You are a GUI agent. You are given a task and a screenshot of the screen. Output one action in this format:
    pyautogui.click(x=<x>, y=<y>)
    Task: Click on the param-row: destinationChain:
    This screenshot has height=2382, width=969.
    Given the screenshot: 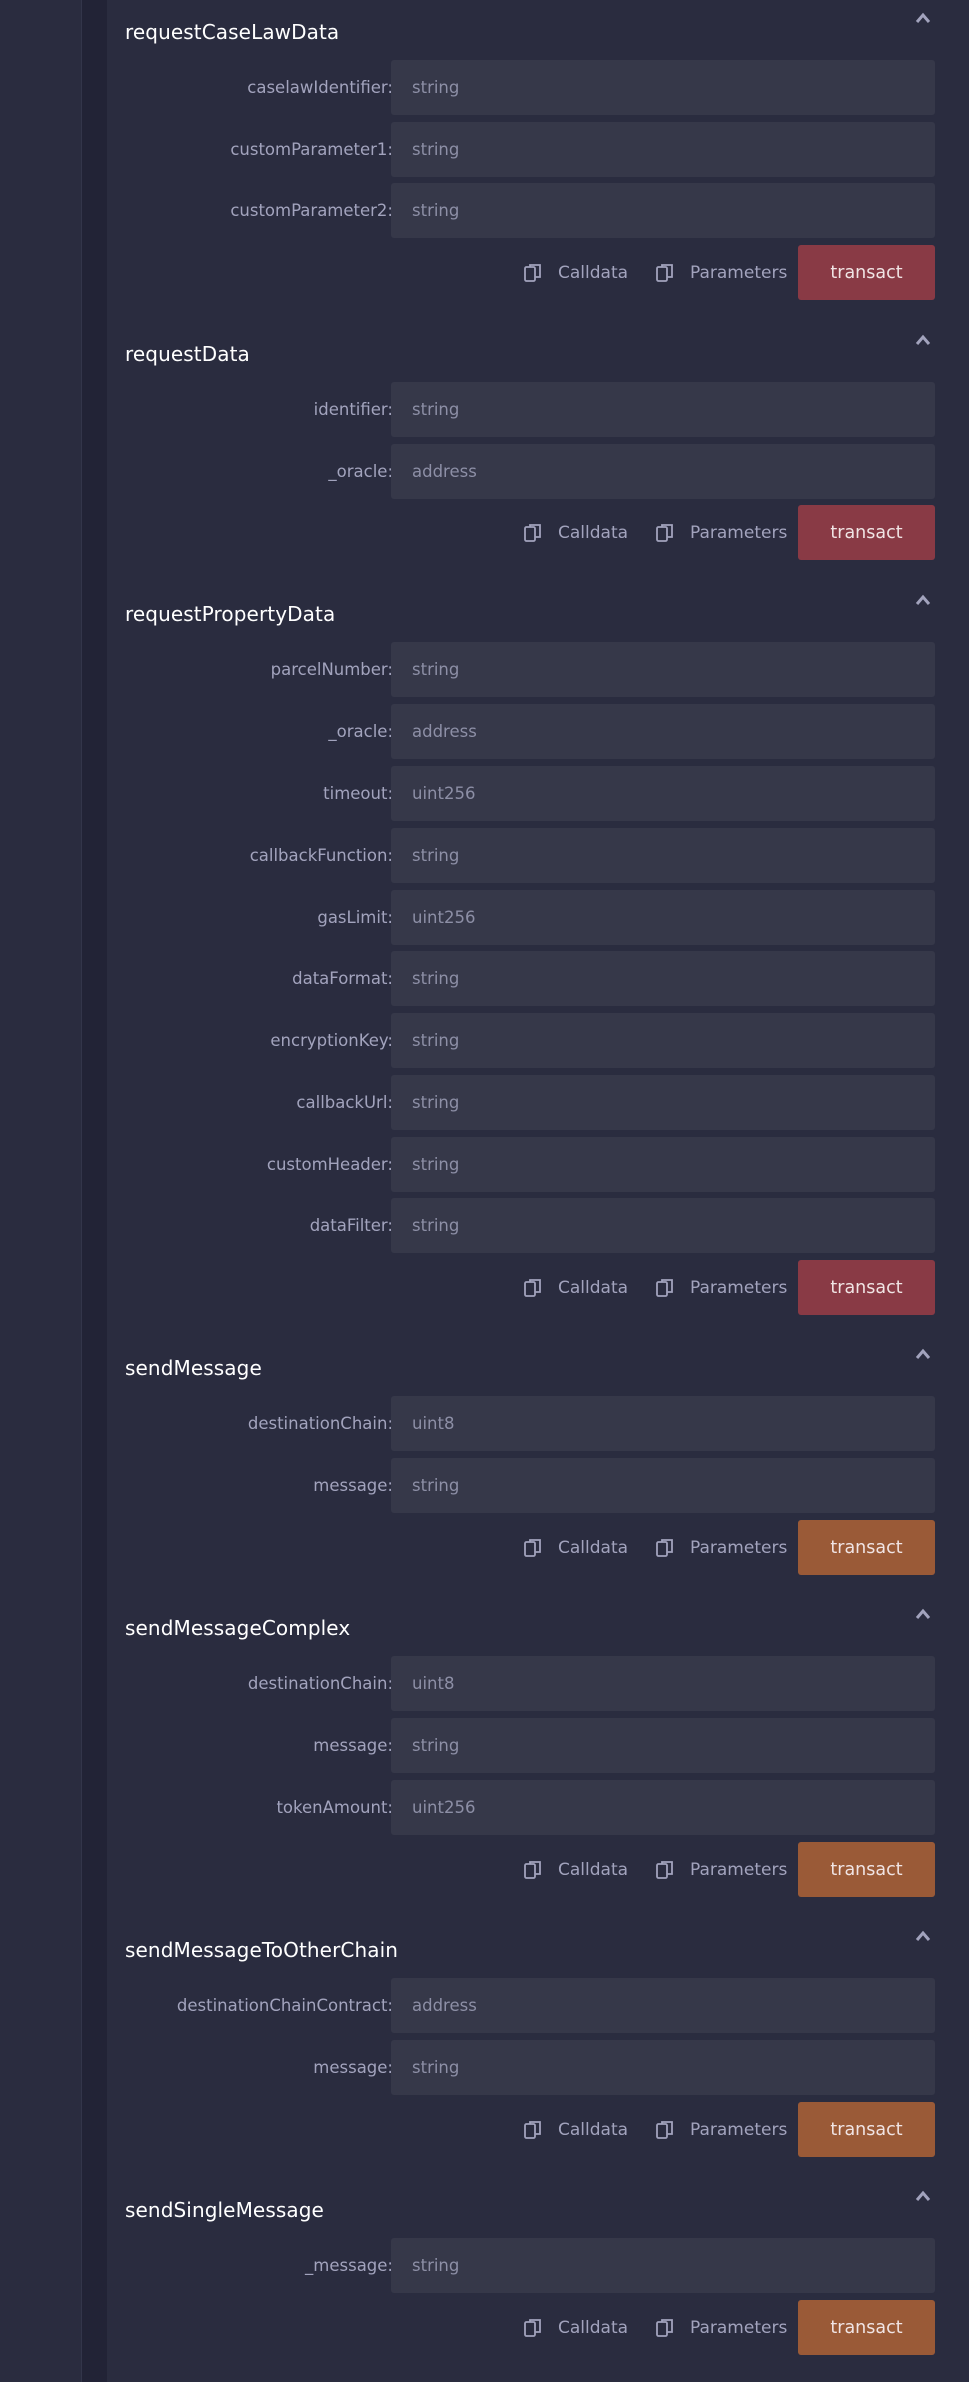 What is the action you would take?
    pyautogui.click(x=538, y=1423)
    